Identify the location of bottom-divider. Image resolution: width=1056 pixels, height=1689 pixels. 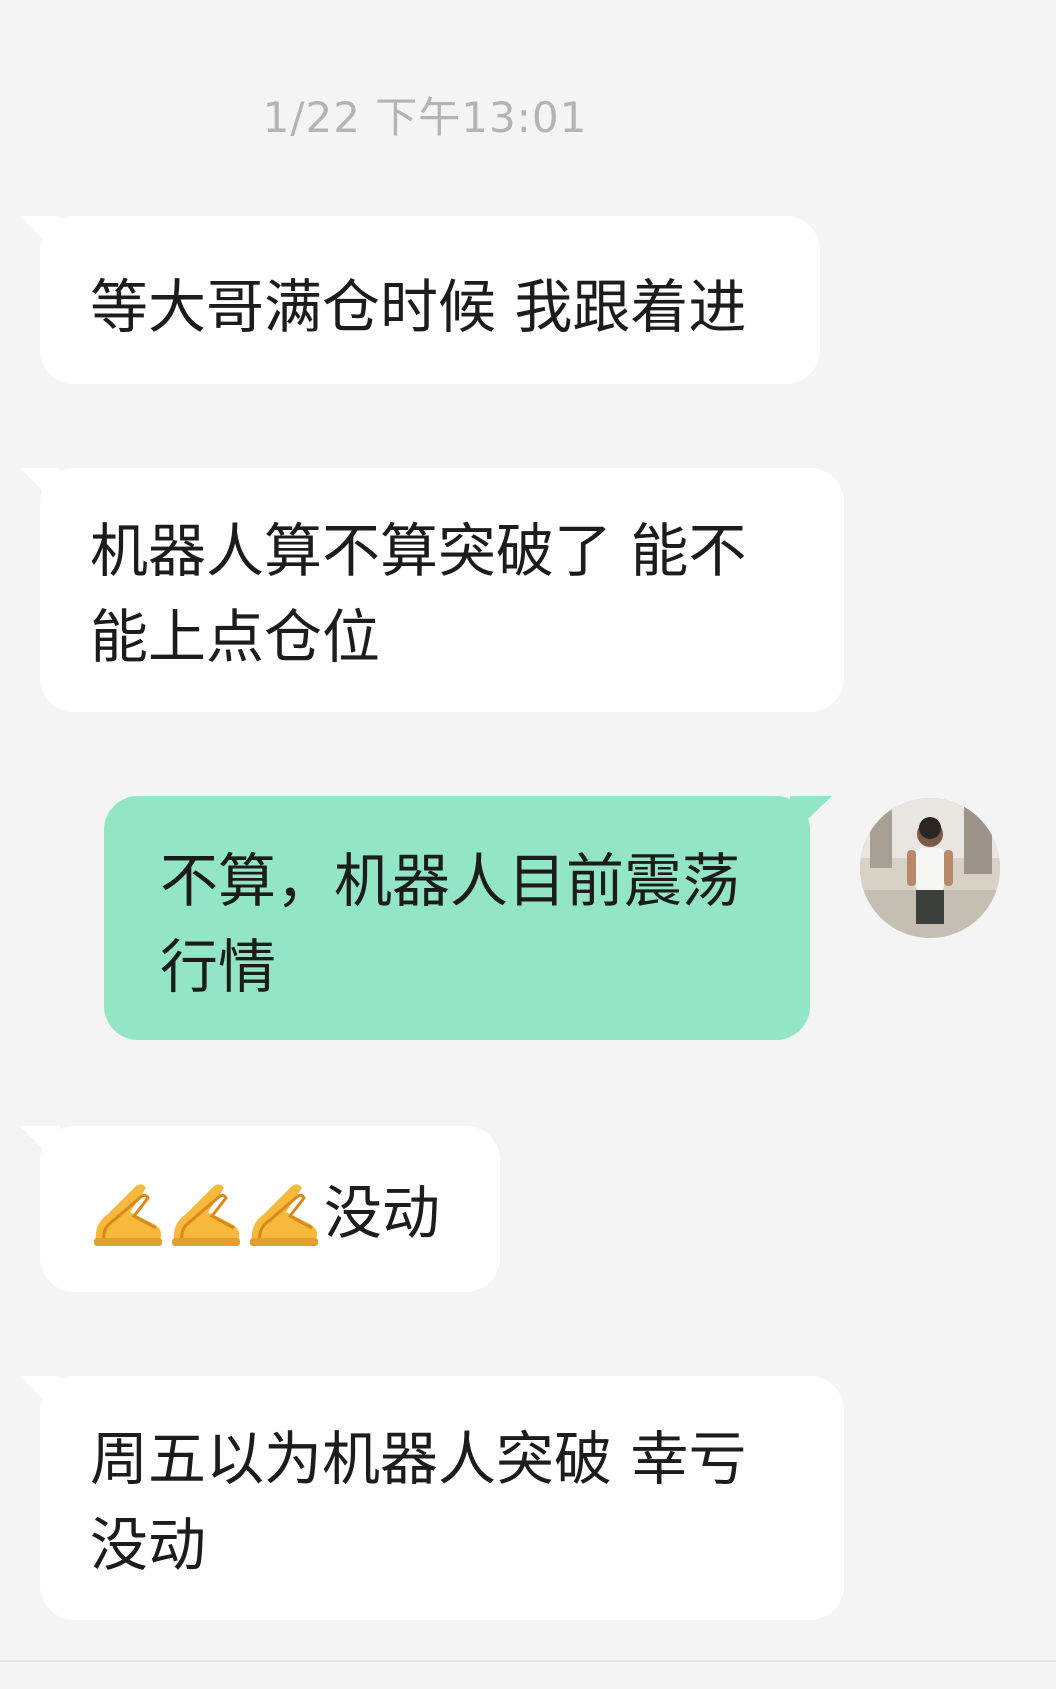
(528, 1661).